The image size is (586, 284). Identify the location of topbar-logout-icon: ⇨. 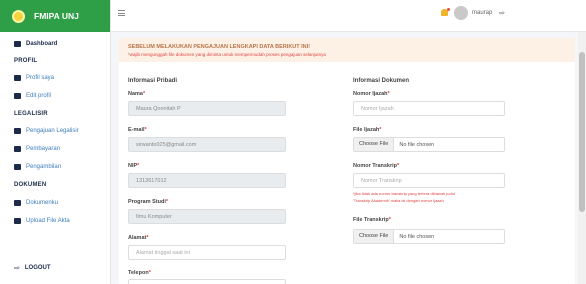
(502, 13).